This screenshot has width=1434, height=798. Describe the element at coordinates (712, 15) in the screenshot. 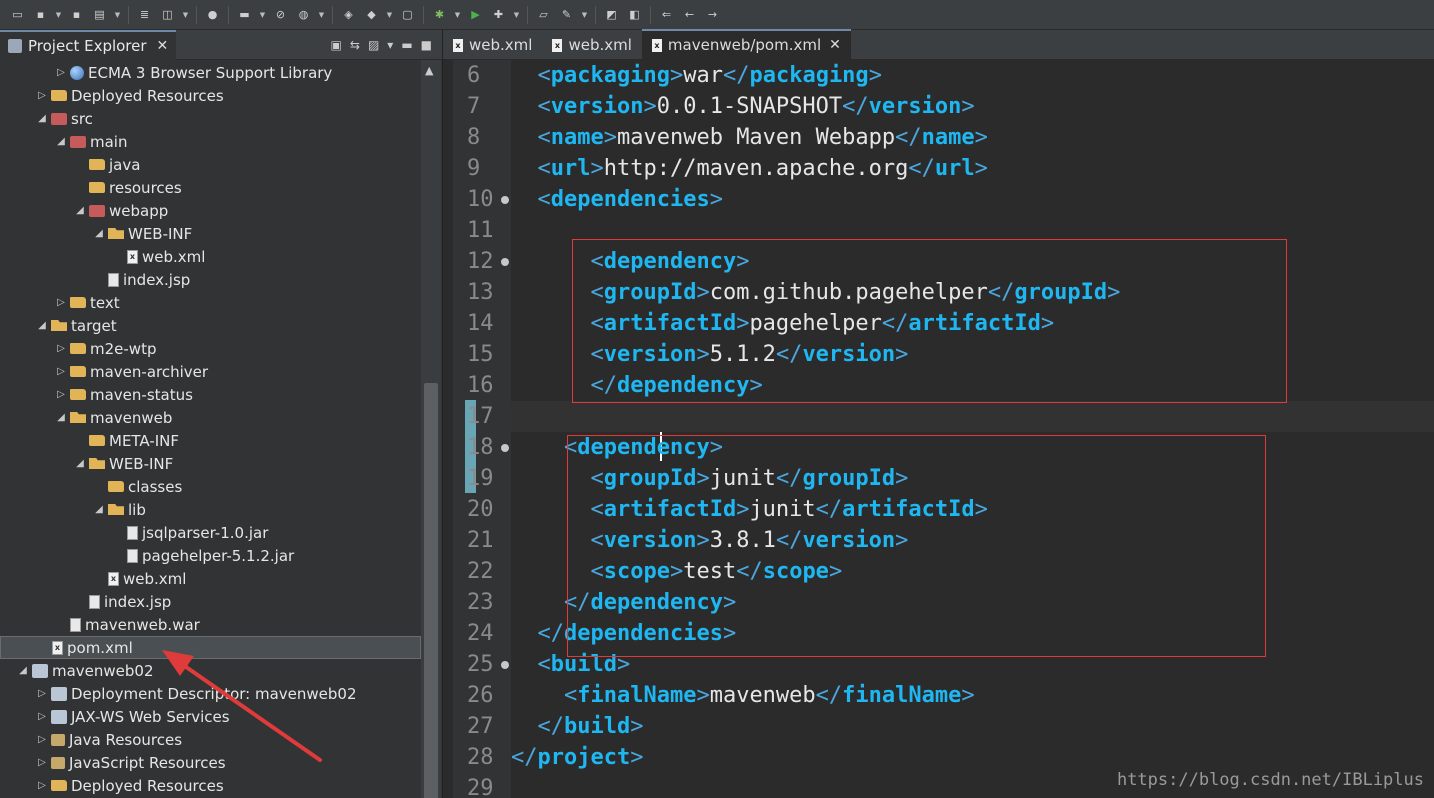

I see `forward-icon: →` at that location.